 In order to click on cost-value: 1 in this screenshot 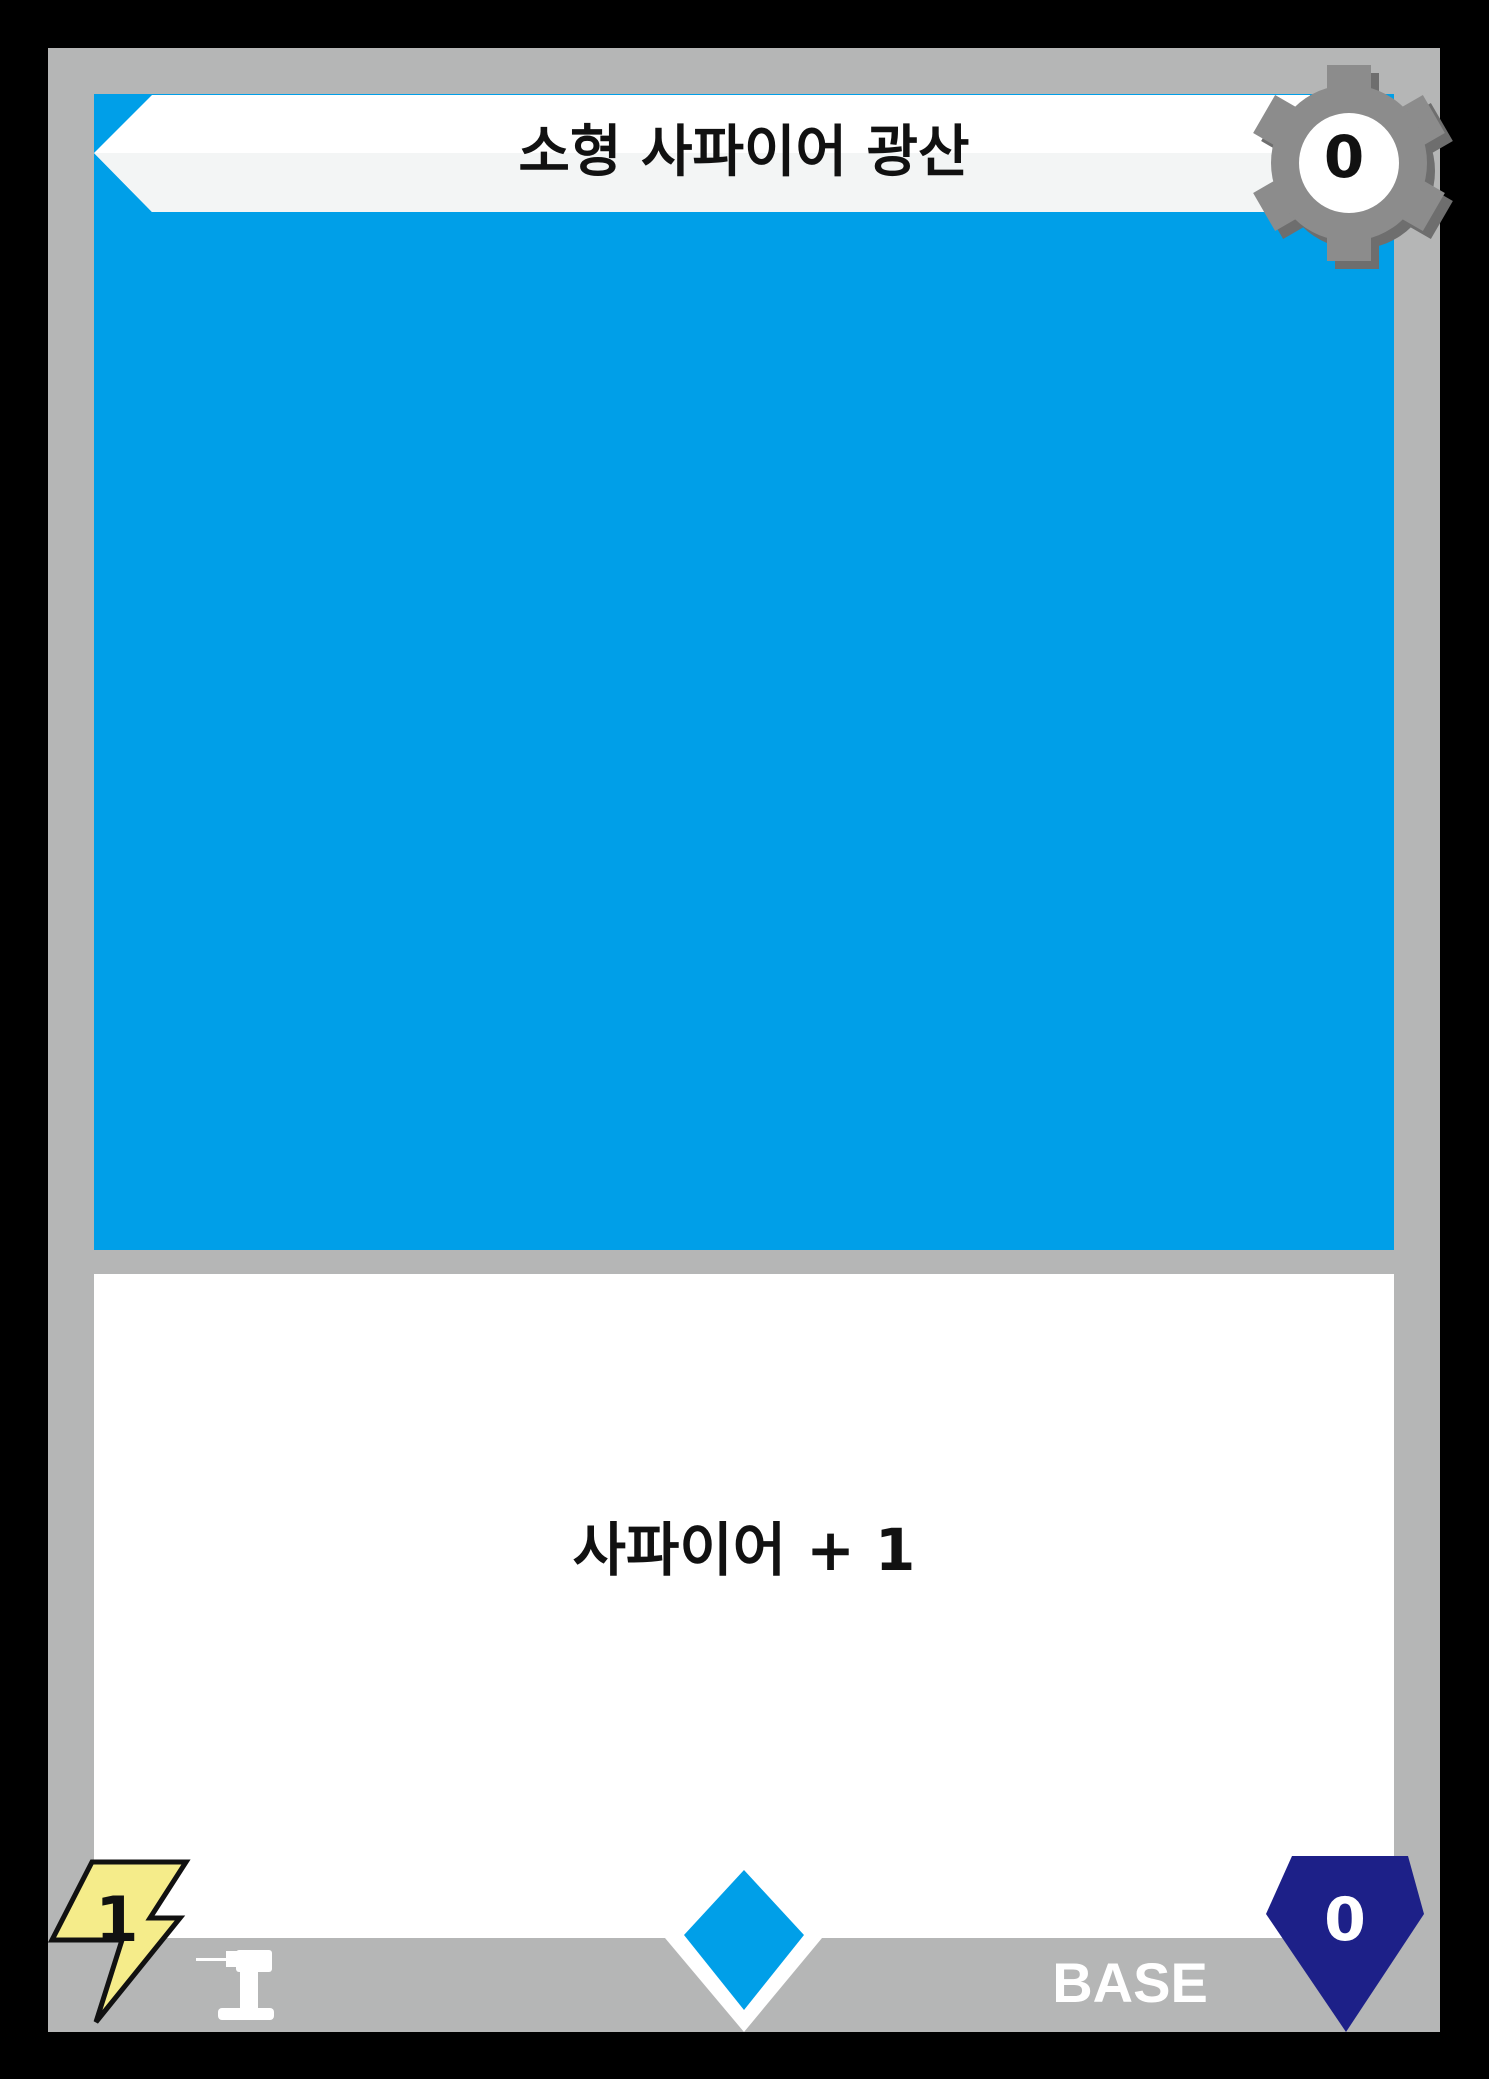, I will do `click(117, 1919)`.